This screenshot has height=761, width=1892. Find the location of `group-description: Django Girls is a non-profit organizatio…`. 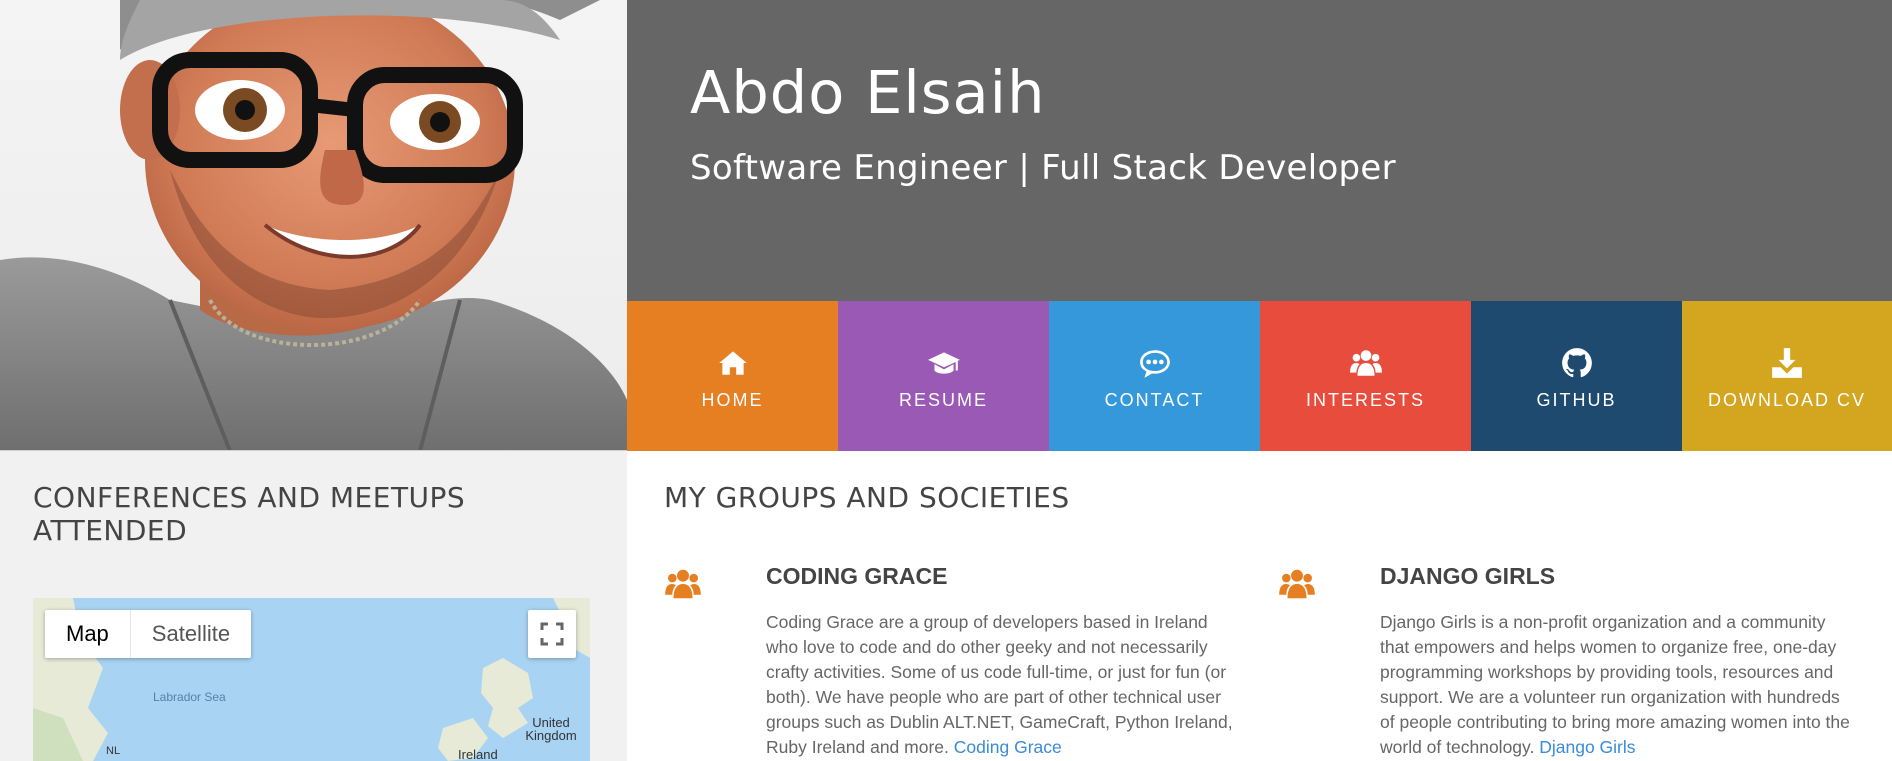

group-description: Django Girls is a non-profit organizatio… is located at coordinates (1615, 684).